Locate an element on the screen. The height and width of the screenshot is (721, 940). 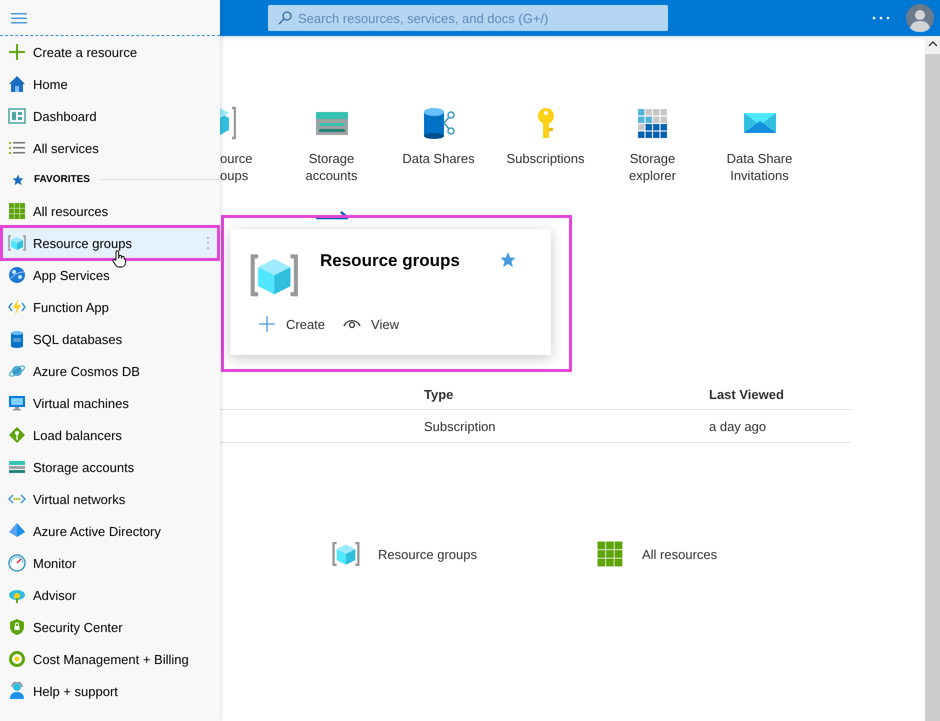
house-icon is located at coordinates (17, 84).